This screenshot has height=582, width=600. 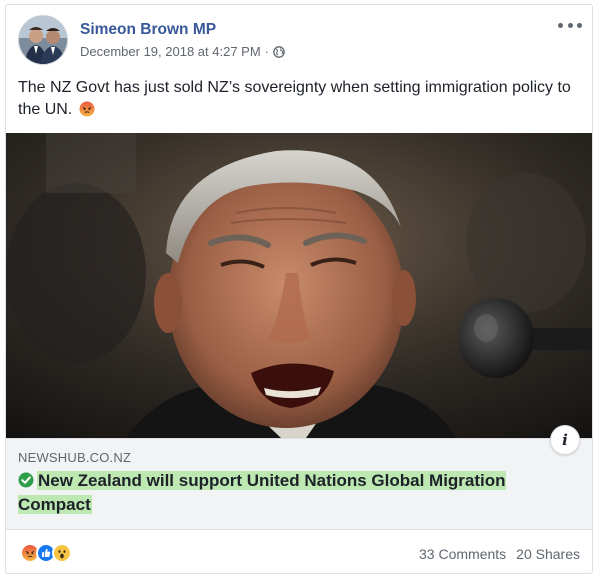 I want to click on avatar, so click(x=43, y=40).